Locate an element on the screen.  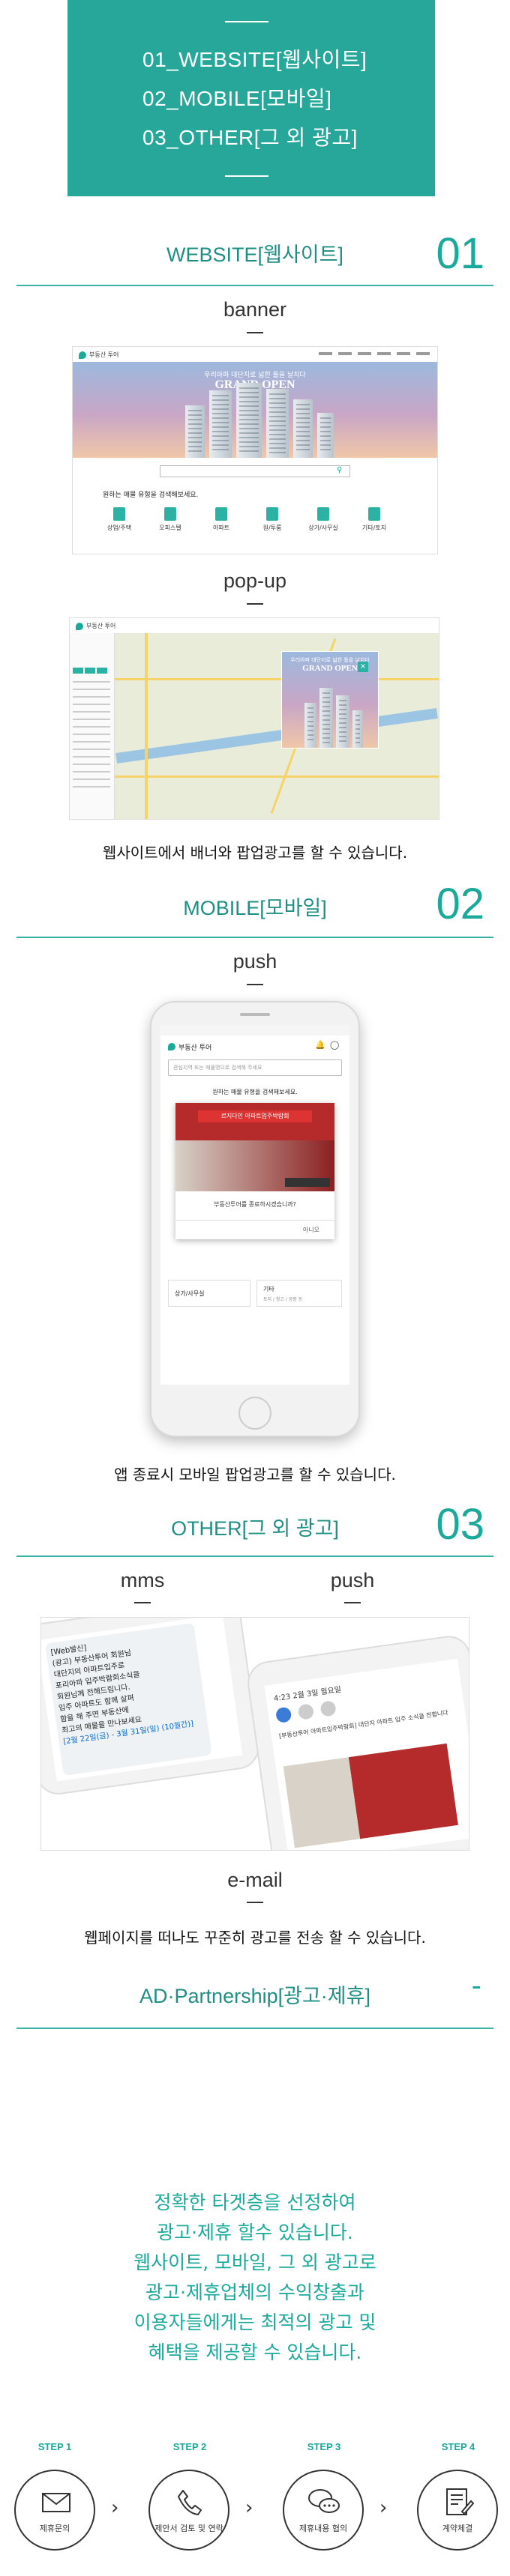
category-tile: 오피스텔 is located at coordinates (170, 520).